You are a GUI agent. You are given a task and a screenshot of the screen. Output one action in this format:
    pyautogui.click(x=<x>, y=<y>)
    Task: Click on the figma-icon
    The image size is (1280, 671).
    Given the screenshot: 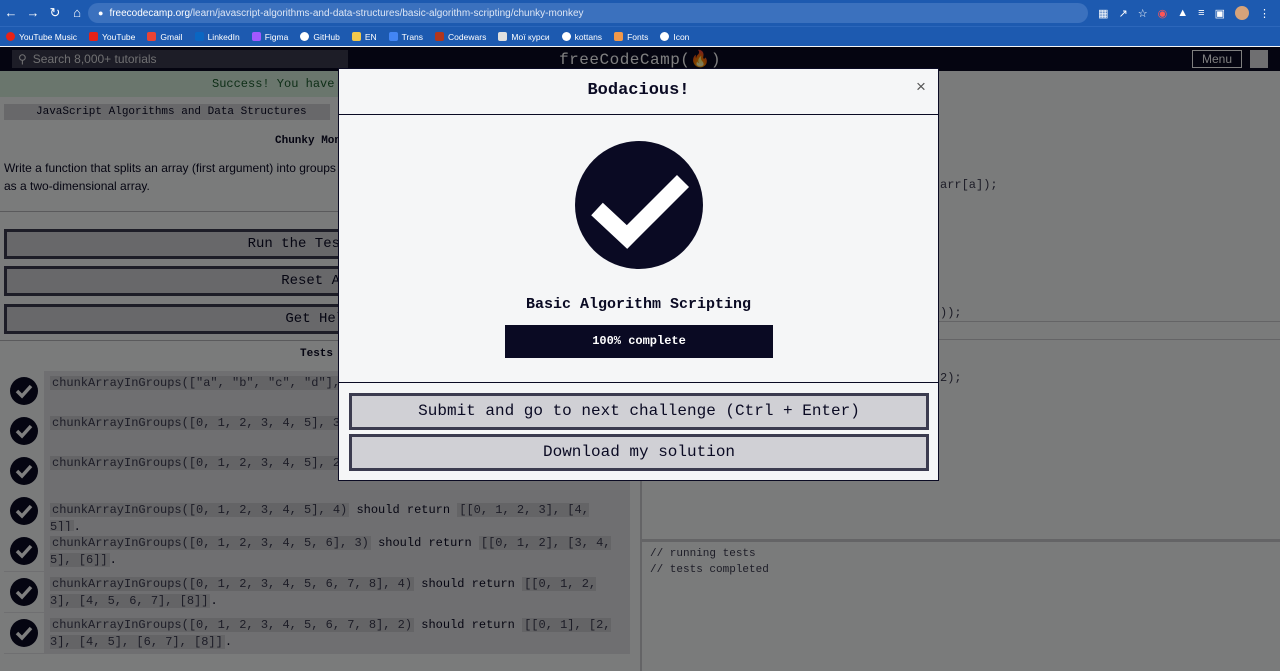 What is the action you would take?
    pyautogui.click(x=256, y=36)
    